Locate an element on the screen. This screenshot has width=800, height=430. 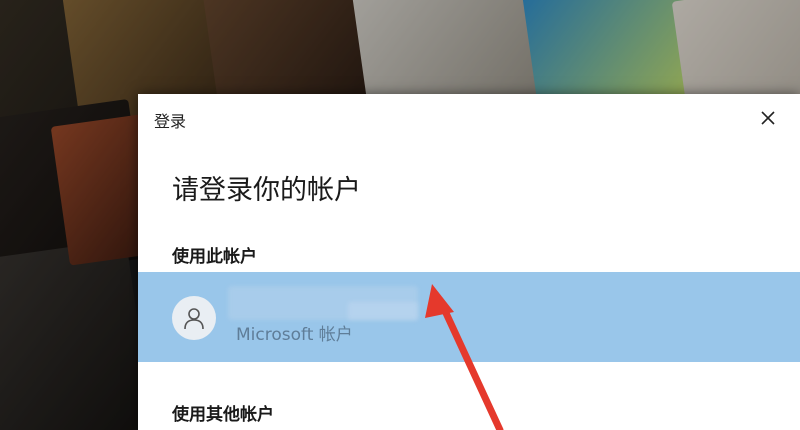
close-button is located at coordinates (768, 118).